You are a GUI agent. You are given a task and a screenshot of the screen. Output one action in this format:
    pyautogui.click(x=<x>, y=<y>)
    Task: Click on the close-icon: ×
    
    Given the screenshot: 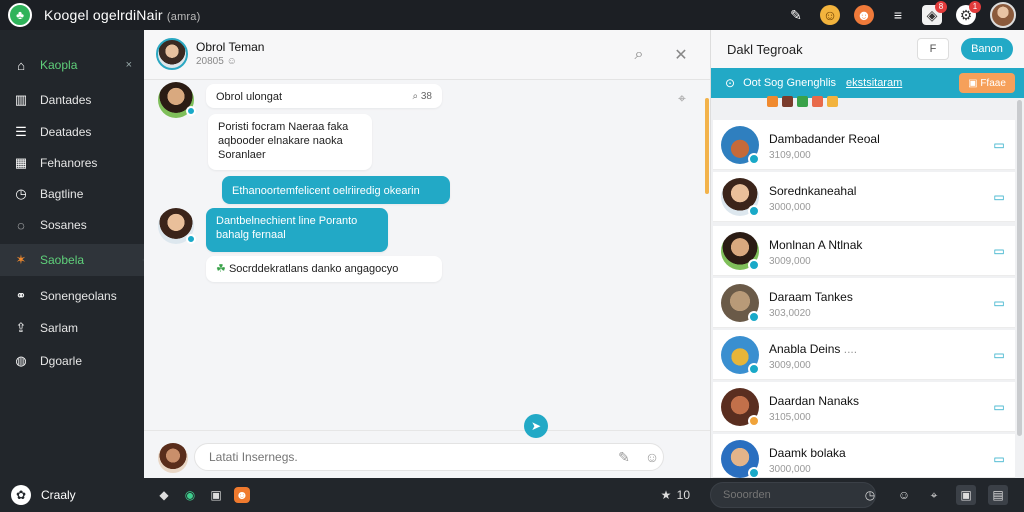 What is the action you would take?
    pyautogui.click(x=129, y=65)
    